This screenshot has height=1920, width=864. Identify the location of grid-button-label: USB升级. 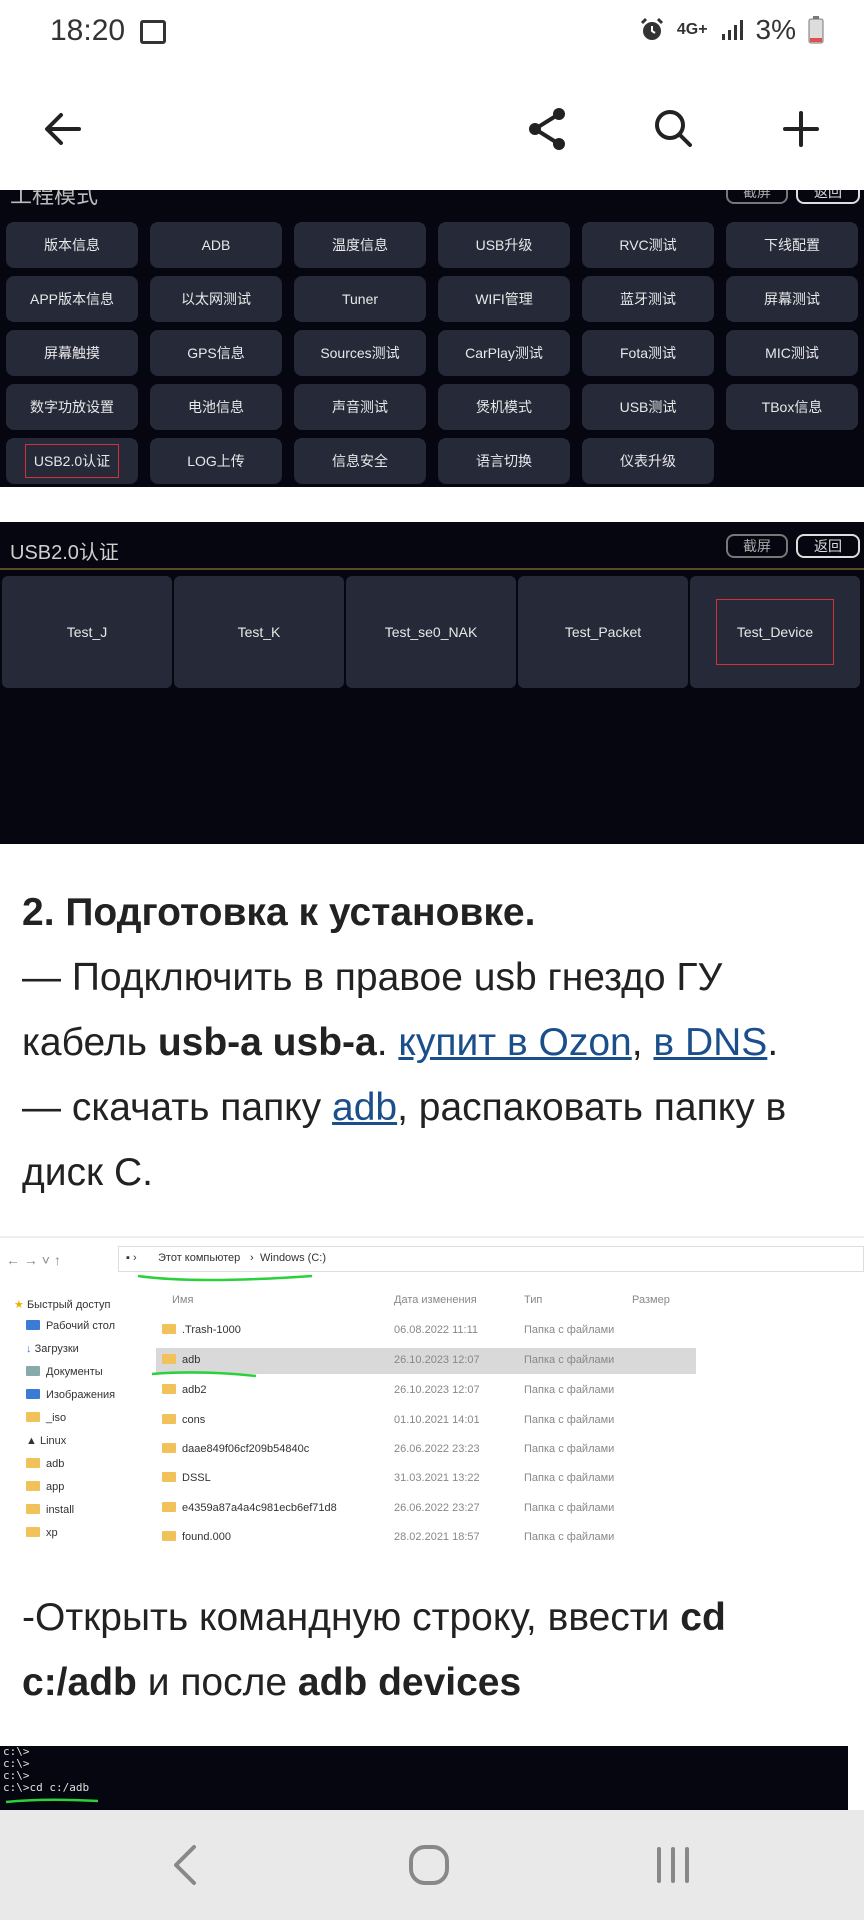
(504, 245).